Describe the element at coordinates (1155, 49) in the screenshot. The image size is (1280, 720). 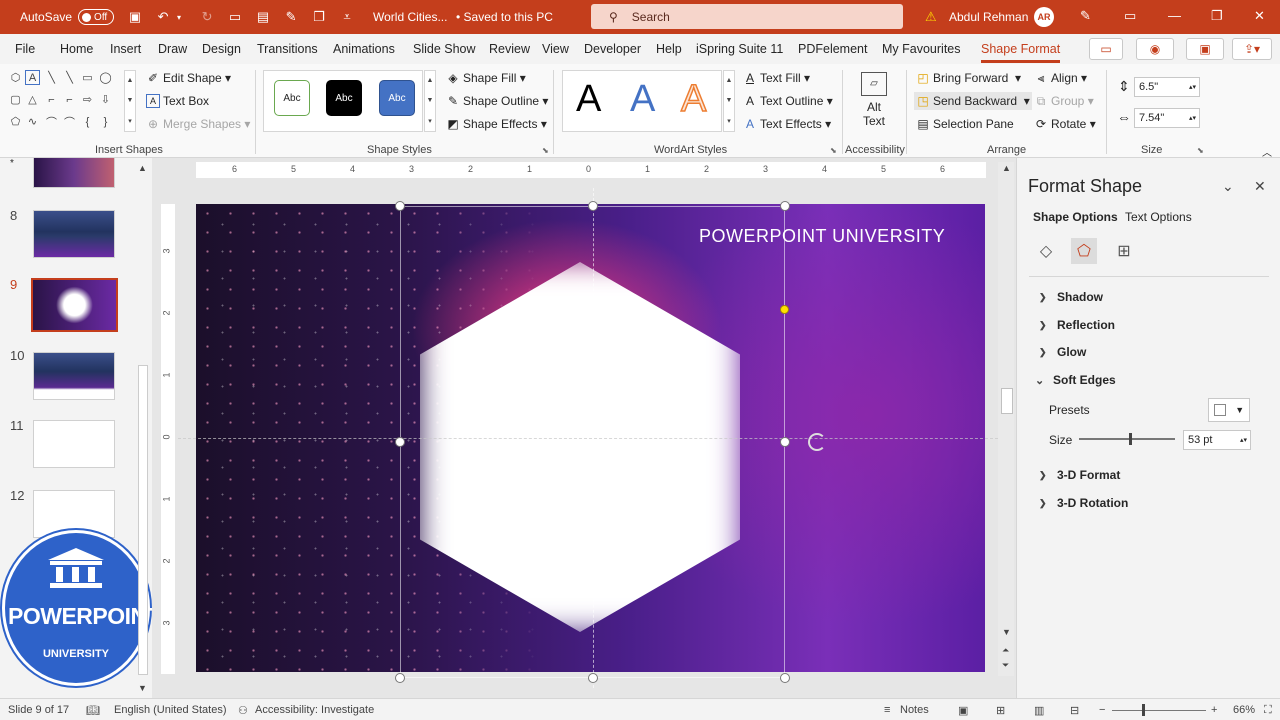
I see `record-button: ◉` at that location.